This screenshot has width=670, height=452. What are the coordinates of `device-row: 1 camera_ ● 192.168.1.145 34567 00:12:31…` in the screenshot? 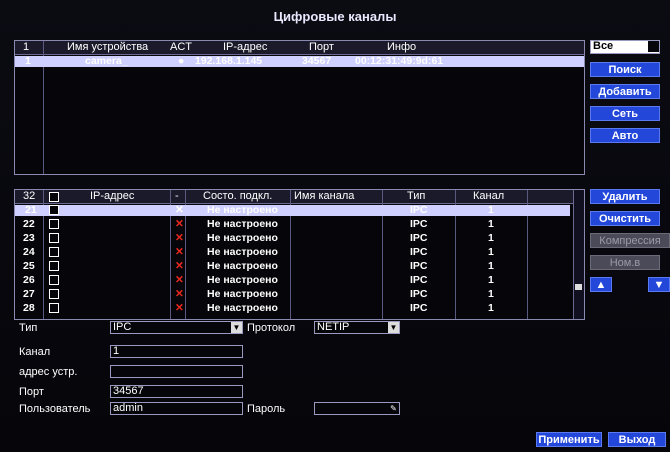 It's located at (299, 61).